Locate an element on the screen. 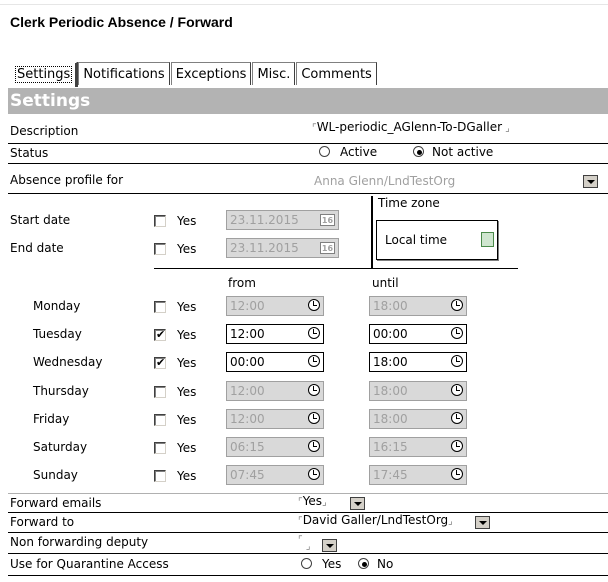 Image resolution: width=608 pixels, height=582 pixels. tab-label: Comments is located at coordinates (336, 74).